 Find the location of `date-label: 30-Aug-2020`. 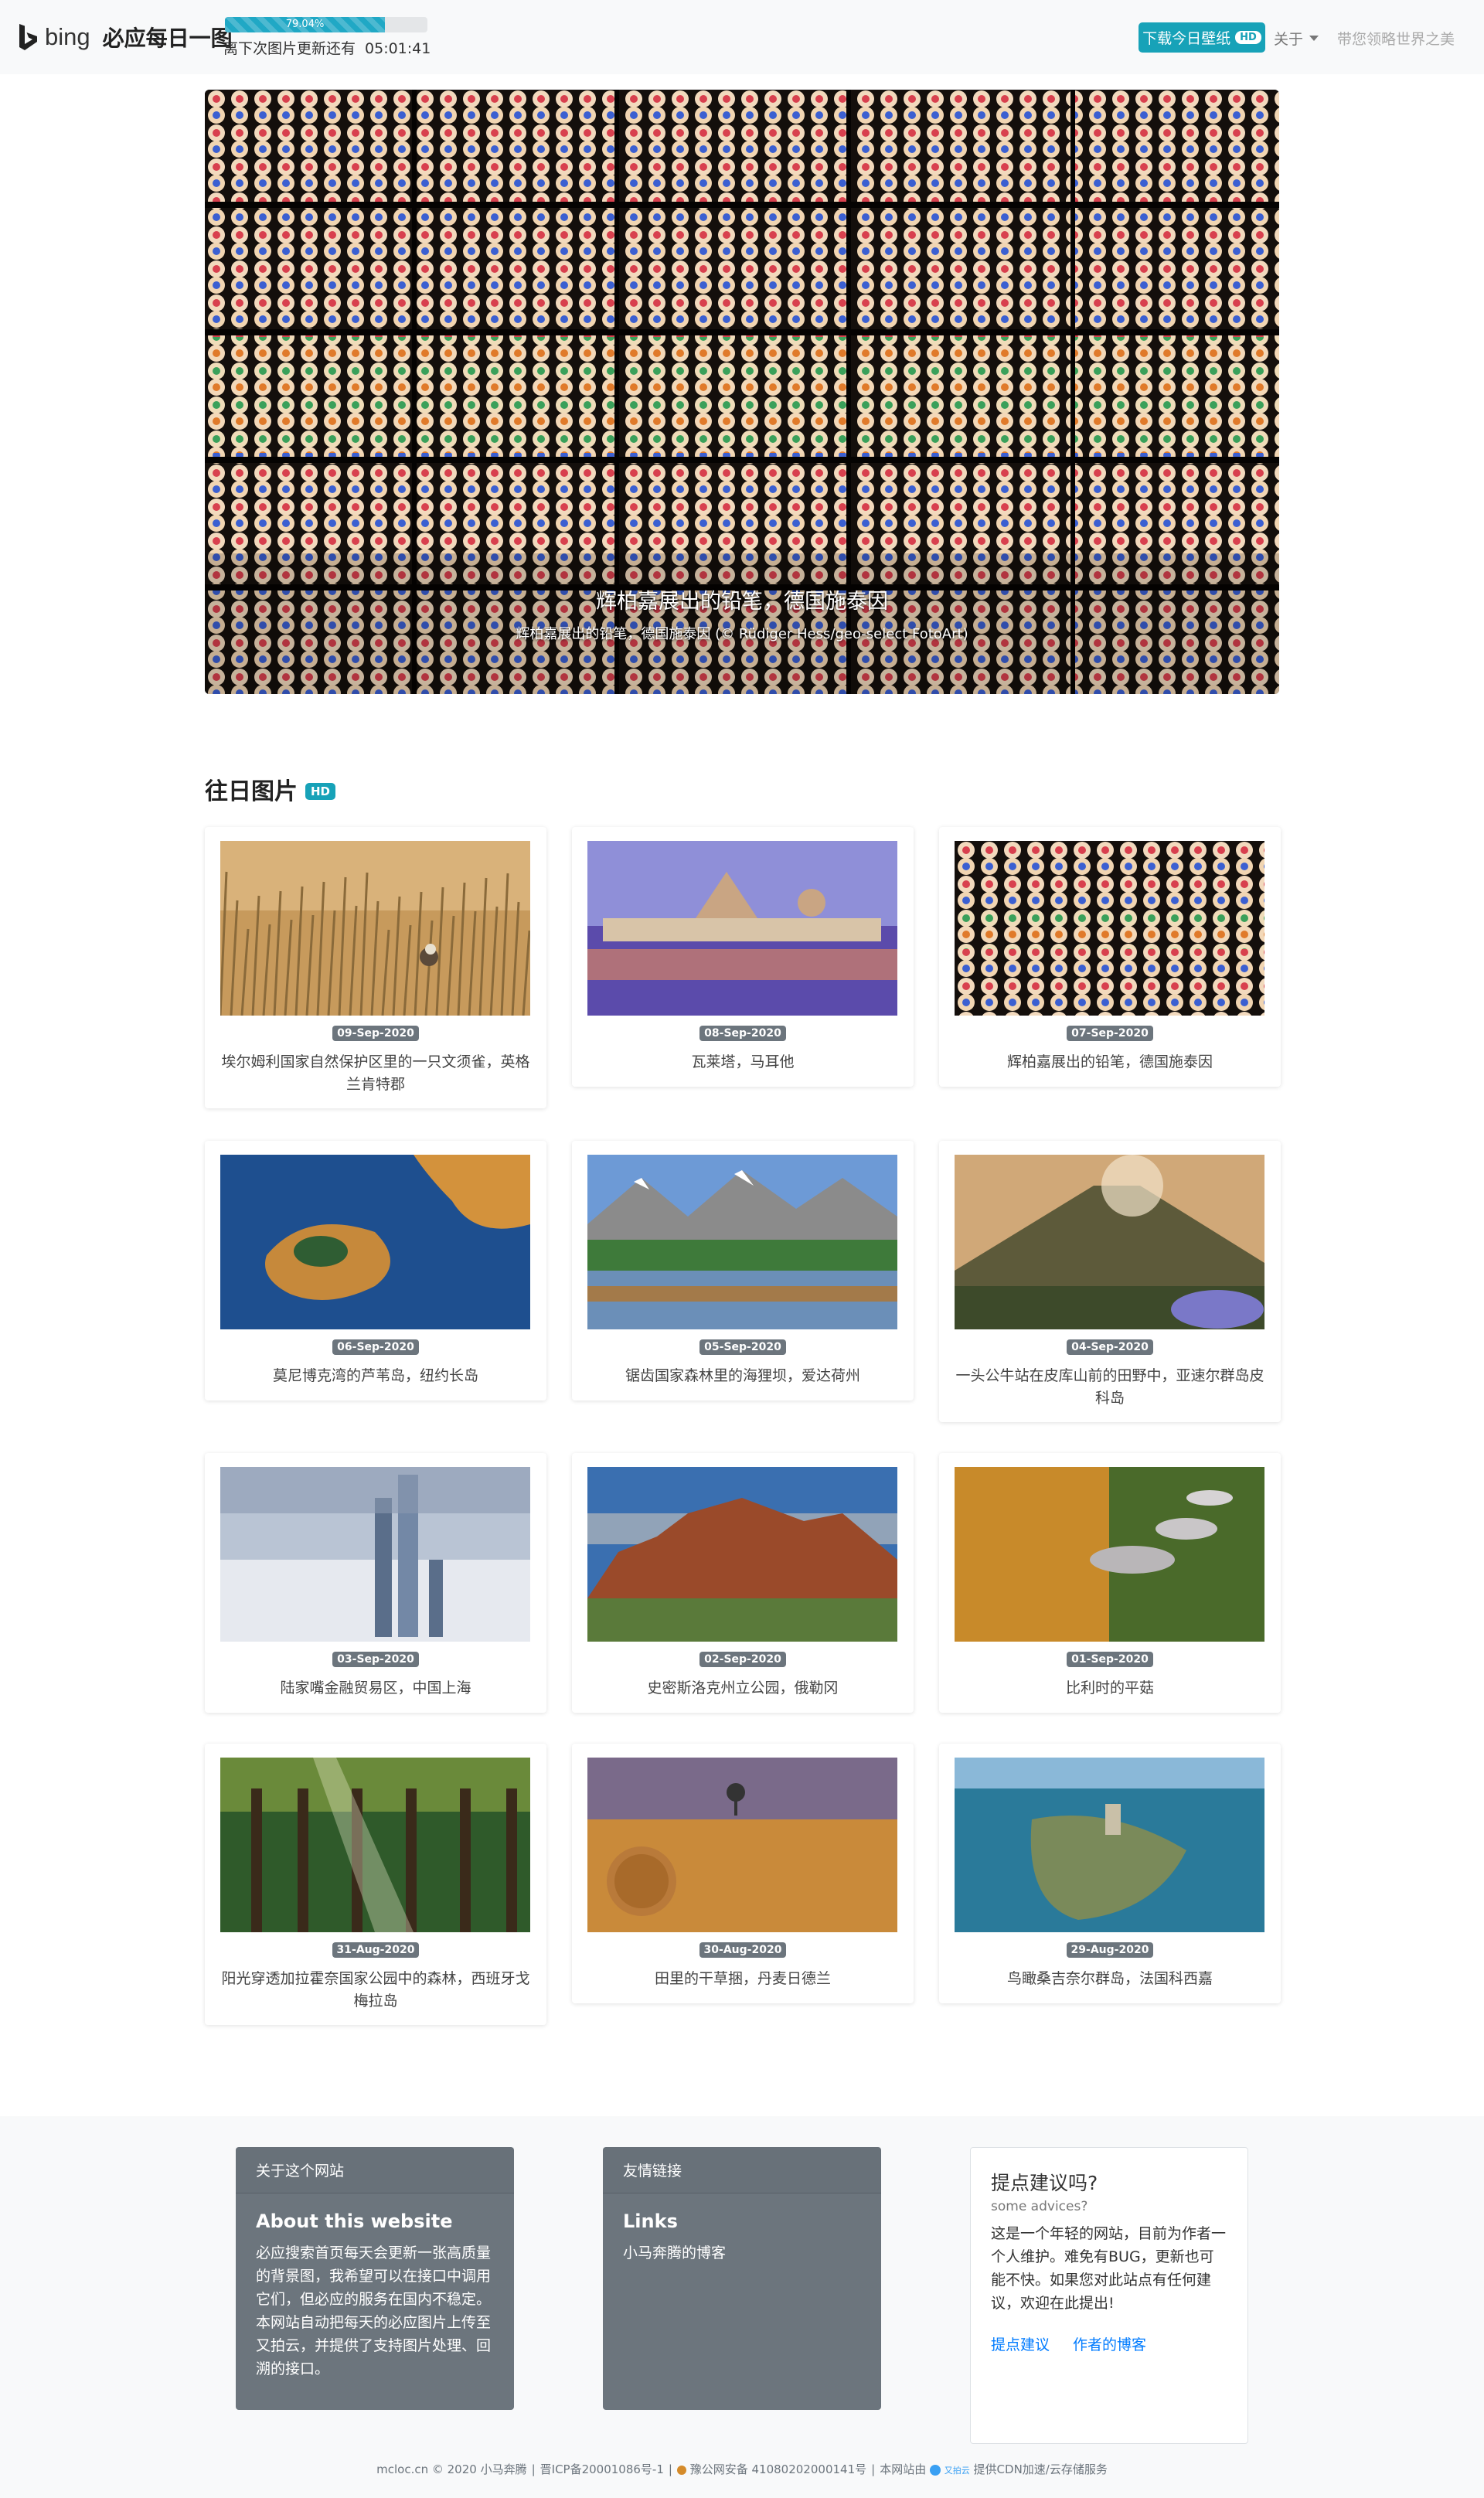

date-label: 30-Aug-2020 is located at coordinates (743, 1950).